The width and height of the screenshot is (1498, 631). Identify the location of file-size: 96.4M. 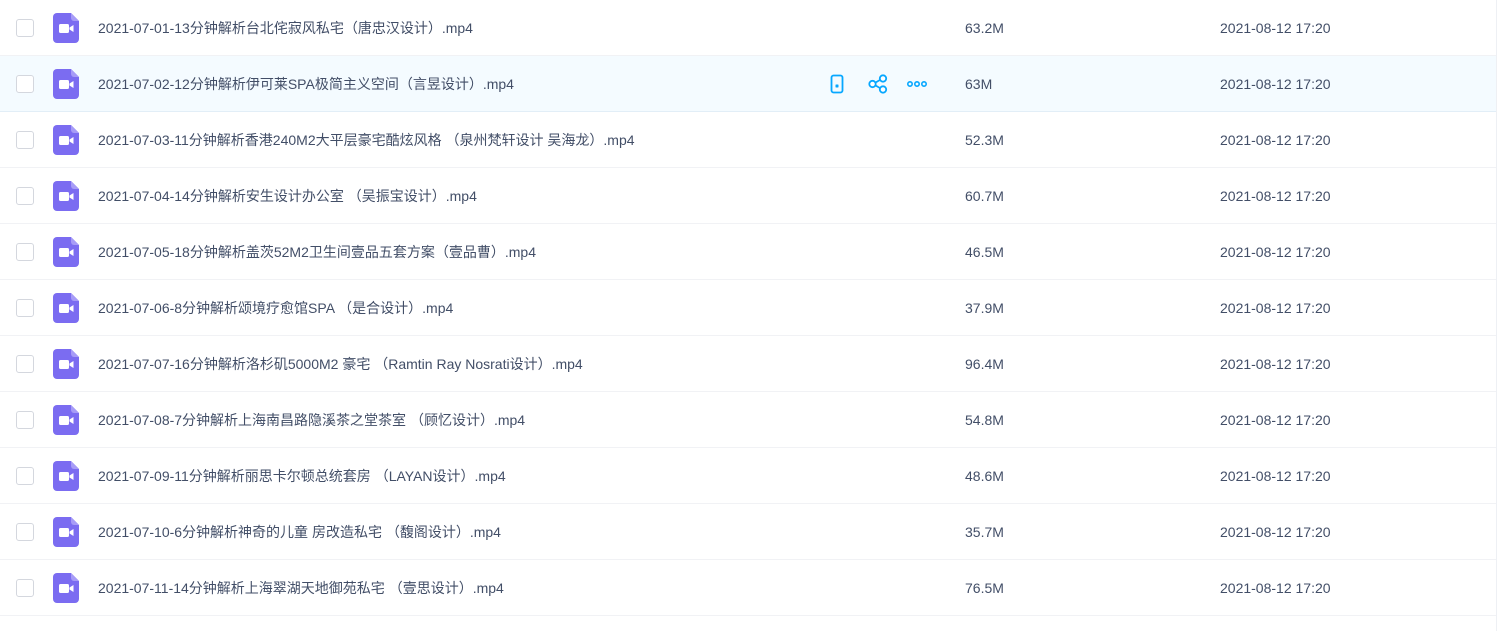
(984, 364).